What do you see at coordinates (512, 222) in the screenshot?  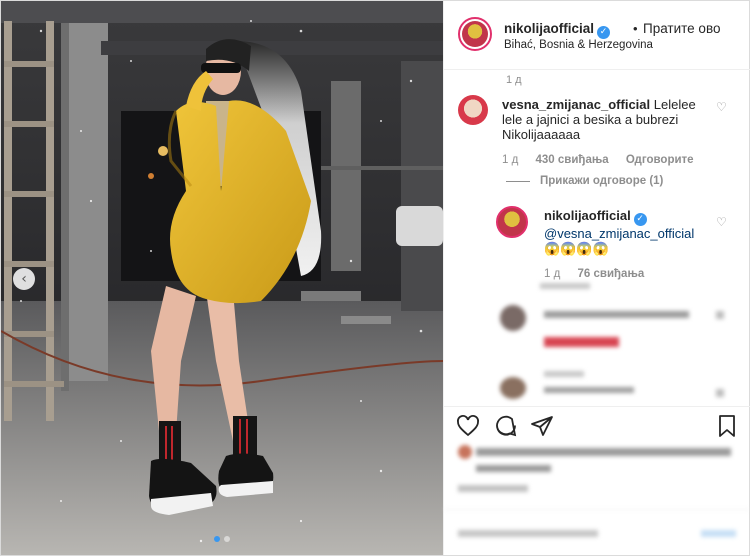 I see `reply-avatar` at bounding box center [512, 222].